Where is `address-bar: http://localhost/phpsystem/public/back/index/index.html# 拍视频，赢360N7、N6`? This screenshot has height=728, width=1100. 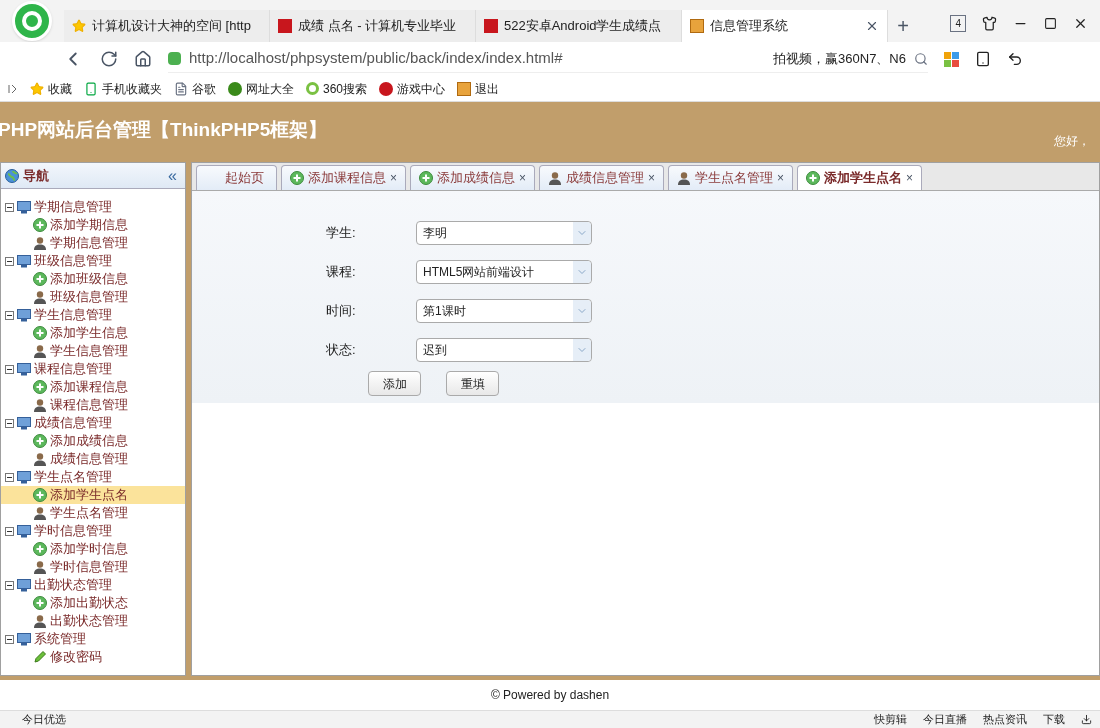 address-bar: http://localhost/phpsystem/public/back/index/index.html# 拍视频，赢360N7、N6 is located at coordinates (548, 59).